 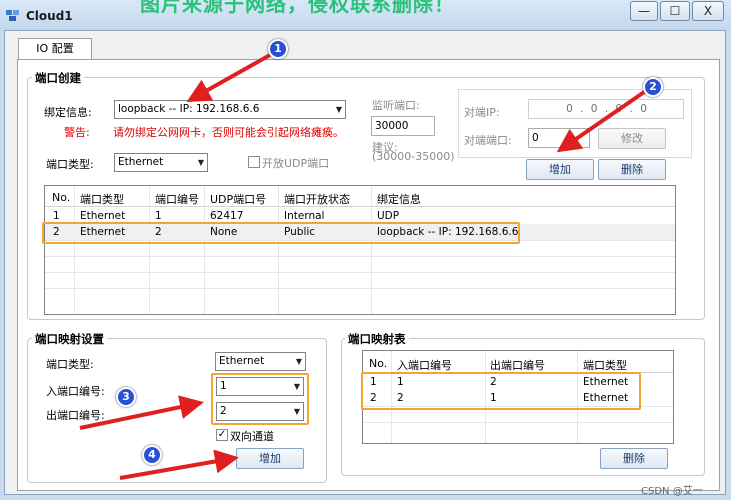 I want to click on step-marker-1: 1, so click(x=278, y=49).